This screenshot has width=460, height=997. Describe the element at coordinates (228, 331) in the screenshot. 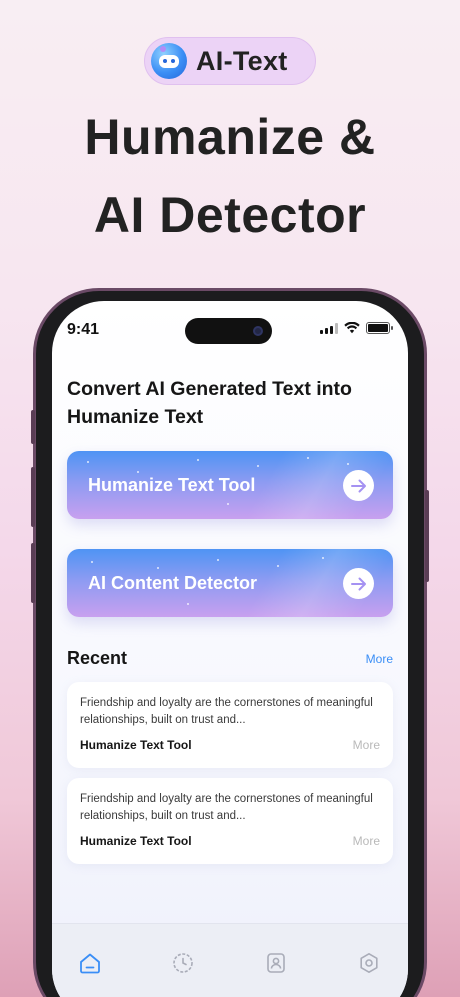

I see `dynamic-island` at that location.